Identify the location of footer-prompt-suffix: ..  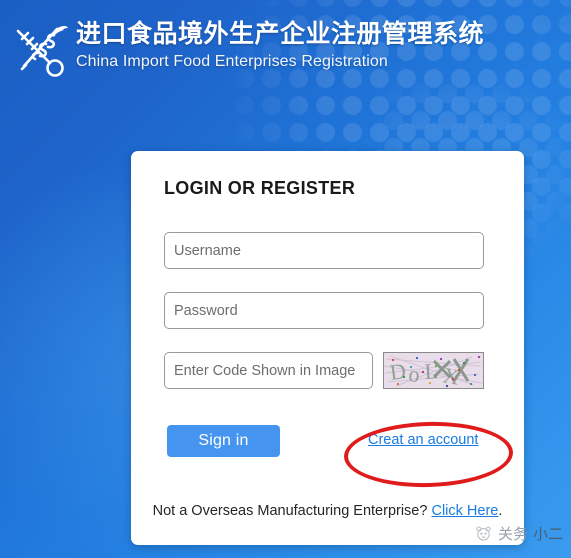
(500, 511).